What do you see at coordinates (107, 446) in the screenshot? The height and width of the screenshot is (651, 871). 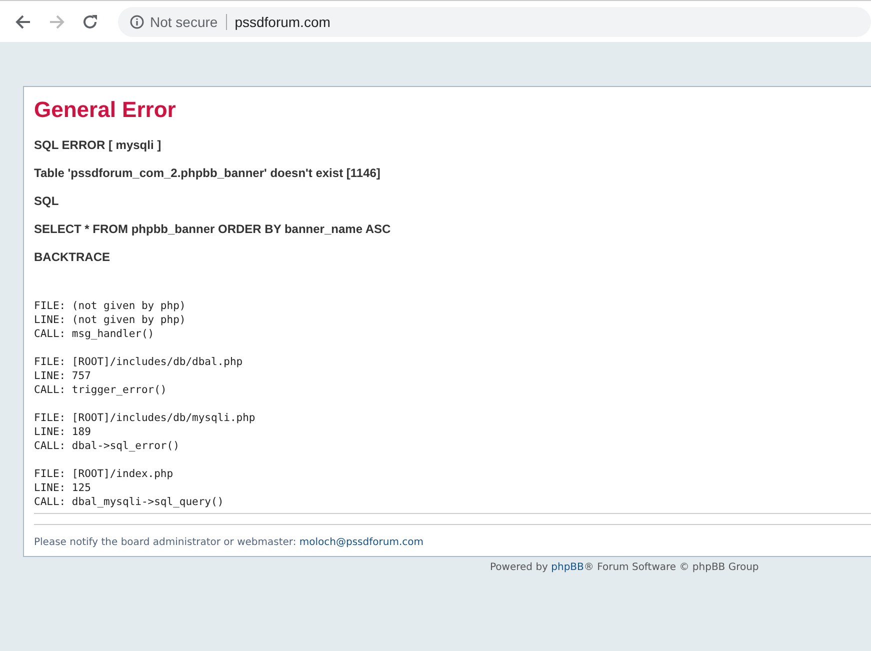 I see `backtrace-line: CALL: dbal->sql_error()` at bounding box center [107, 446].